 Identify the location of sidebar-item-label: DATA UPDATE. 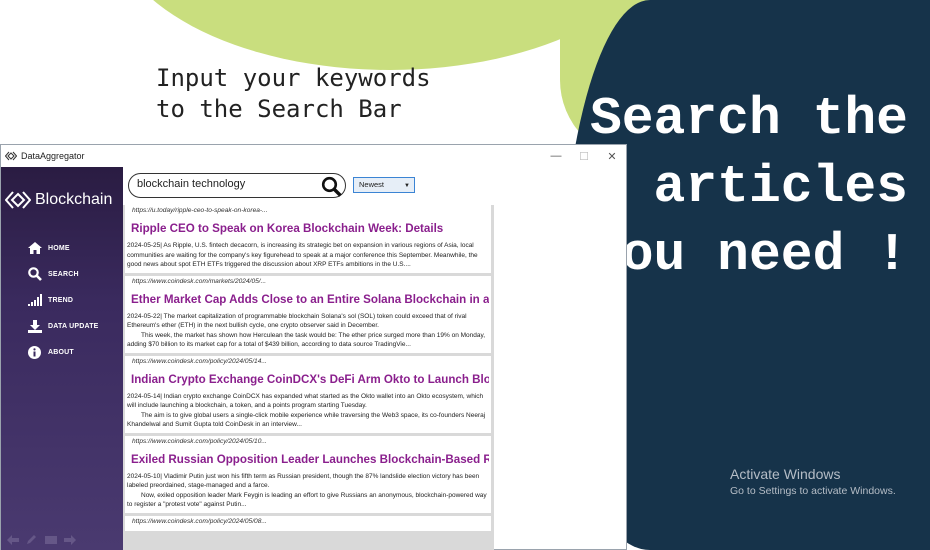
(73, 326).